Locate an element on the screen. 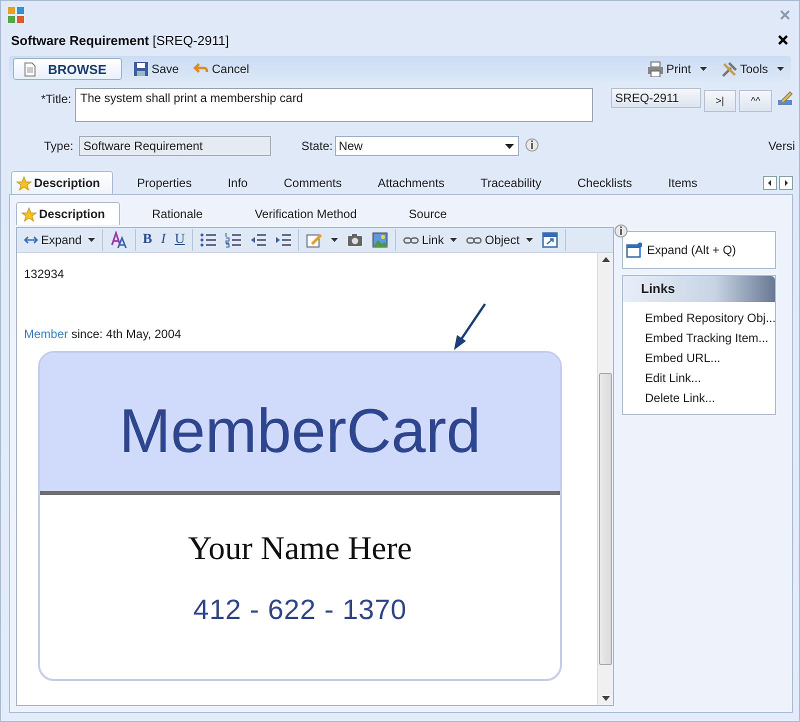 The width and height of the screenshot is (800, 722). type-label: Type: is located at coordinates (59, 146).